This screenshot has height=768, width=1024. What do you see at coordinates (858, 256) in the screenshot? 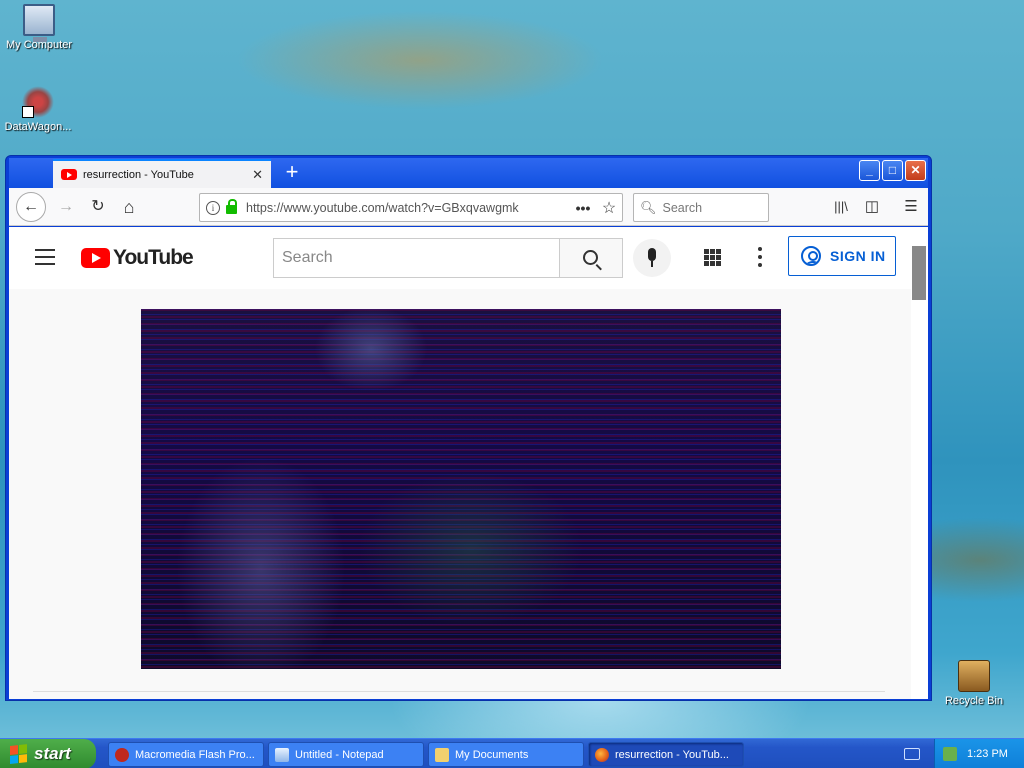
I see `sign-in-label: SIGN IN` at bounding box center [858, 256].